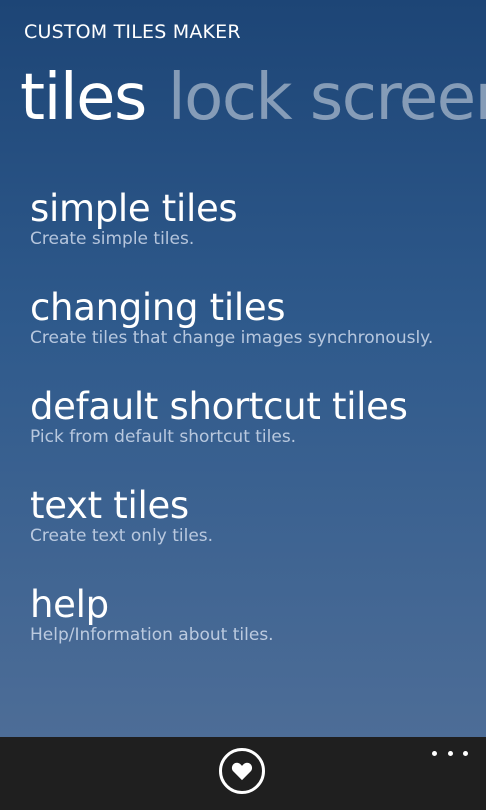 The height and width of the screenshot is (810, 486). What do you see at coordinates (122, 536) in the screenshot?
I see `menu-item-subtitle: Create text only tiles.` at bounding box center [122, 536].